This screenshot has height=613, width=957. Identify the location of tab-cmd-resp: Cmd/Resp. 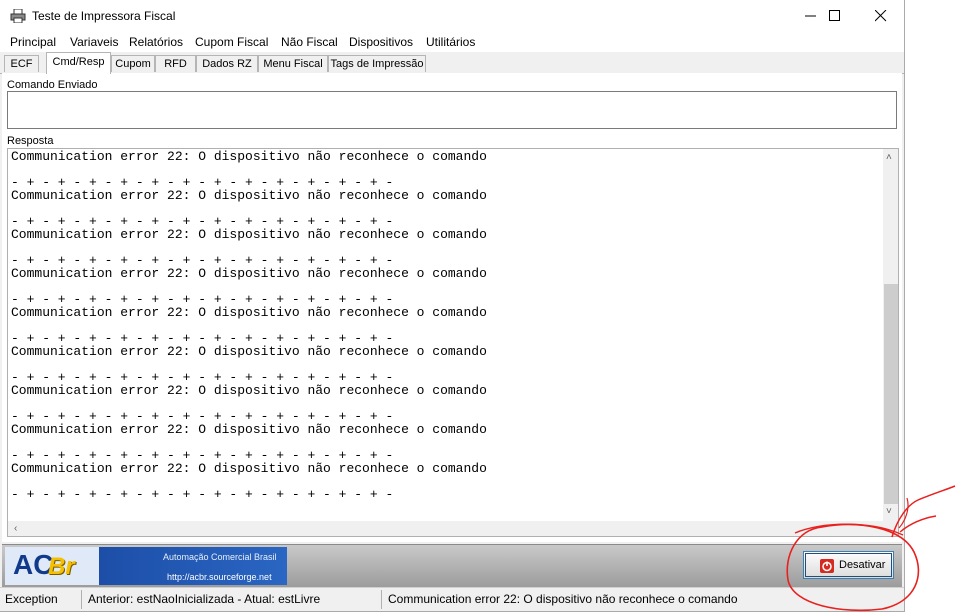
(78, 63).